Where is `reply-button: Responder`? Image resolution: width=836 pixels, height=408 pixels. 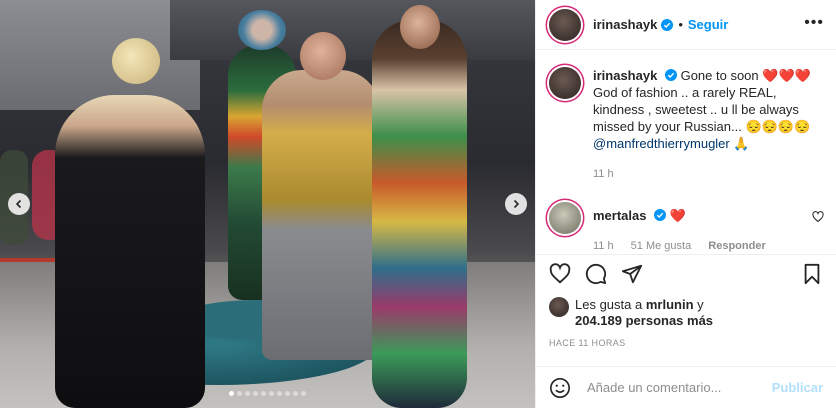 reply-button: Responder is located at coordinates (736, 246).